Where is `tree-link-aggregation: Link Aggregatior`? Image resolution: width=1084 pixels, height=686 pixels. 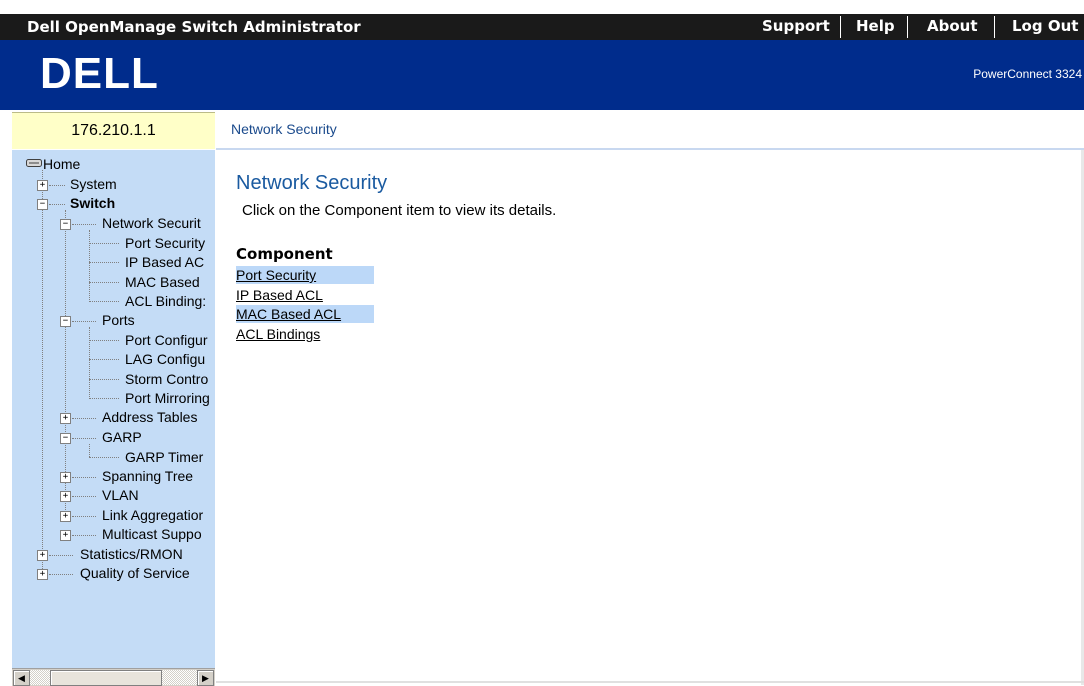
tree-link-aggregation: Link Aggregatior is located at coordinates (152, 515).